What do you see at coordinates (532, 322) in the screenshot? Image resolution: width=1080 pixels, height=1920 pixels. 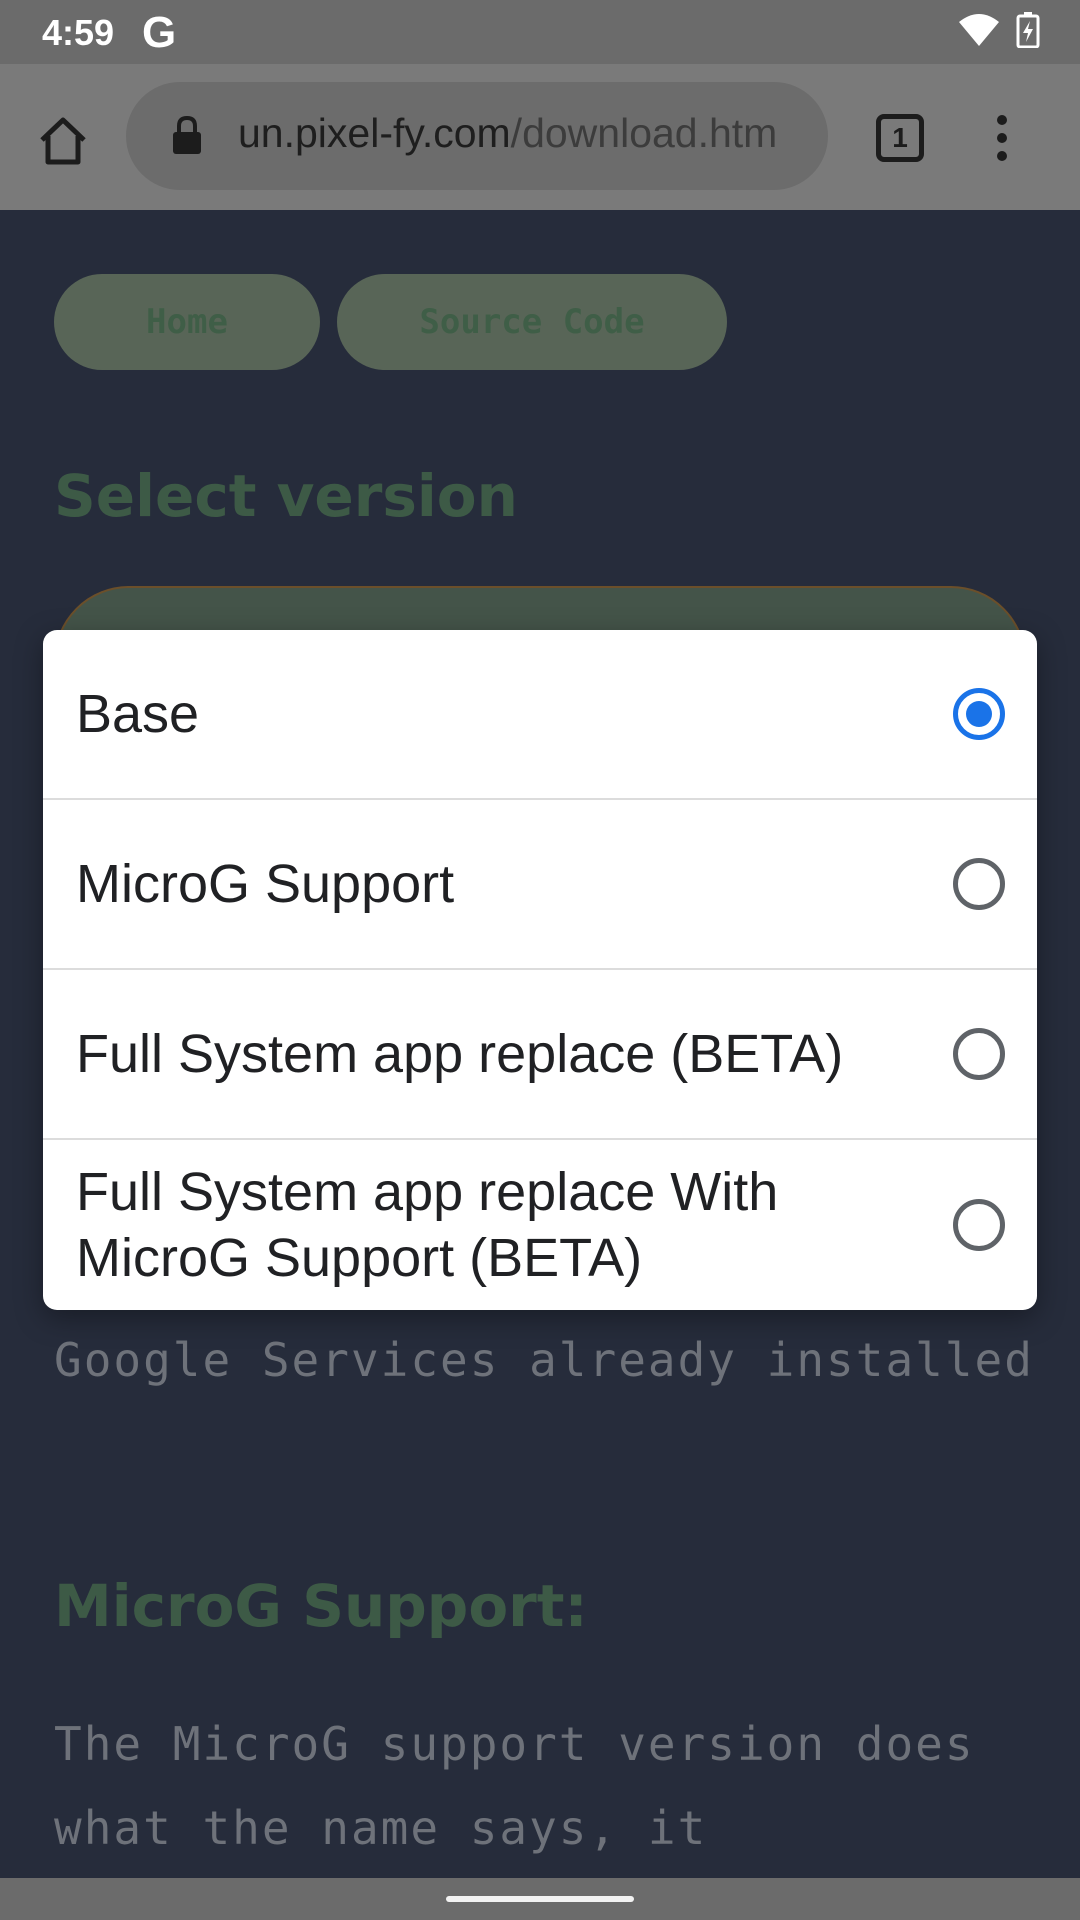 I see `source-code-button: Source Code` at bounding box center [532, 322].